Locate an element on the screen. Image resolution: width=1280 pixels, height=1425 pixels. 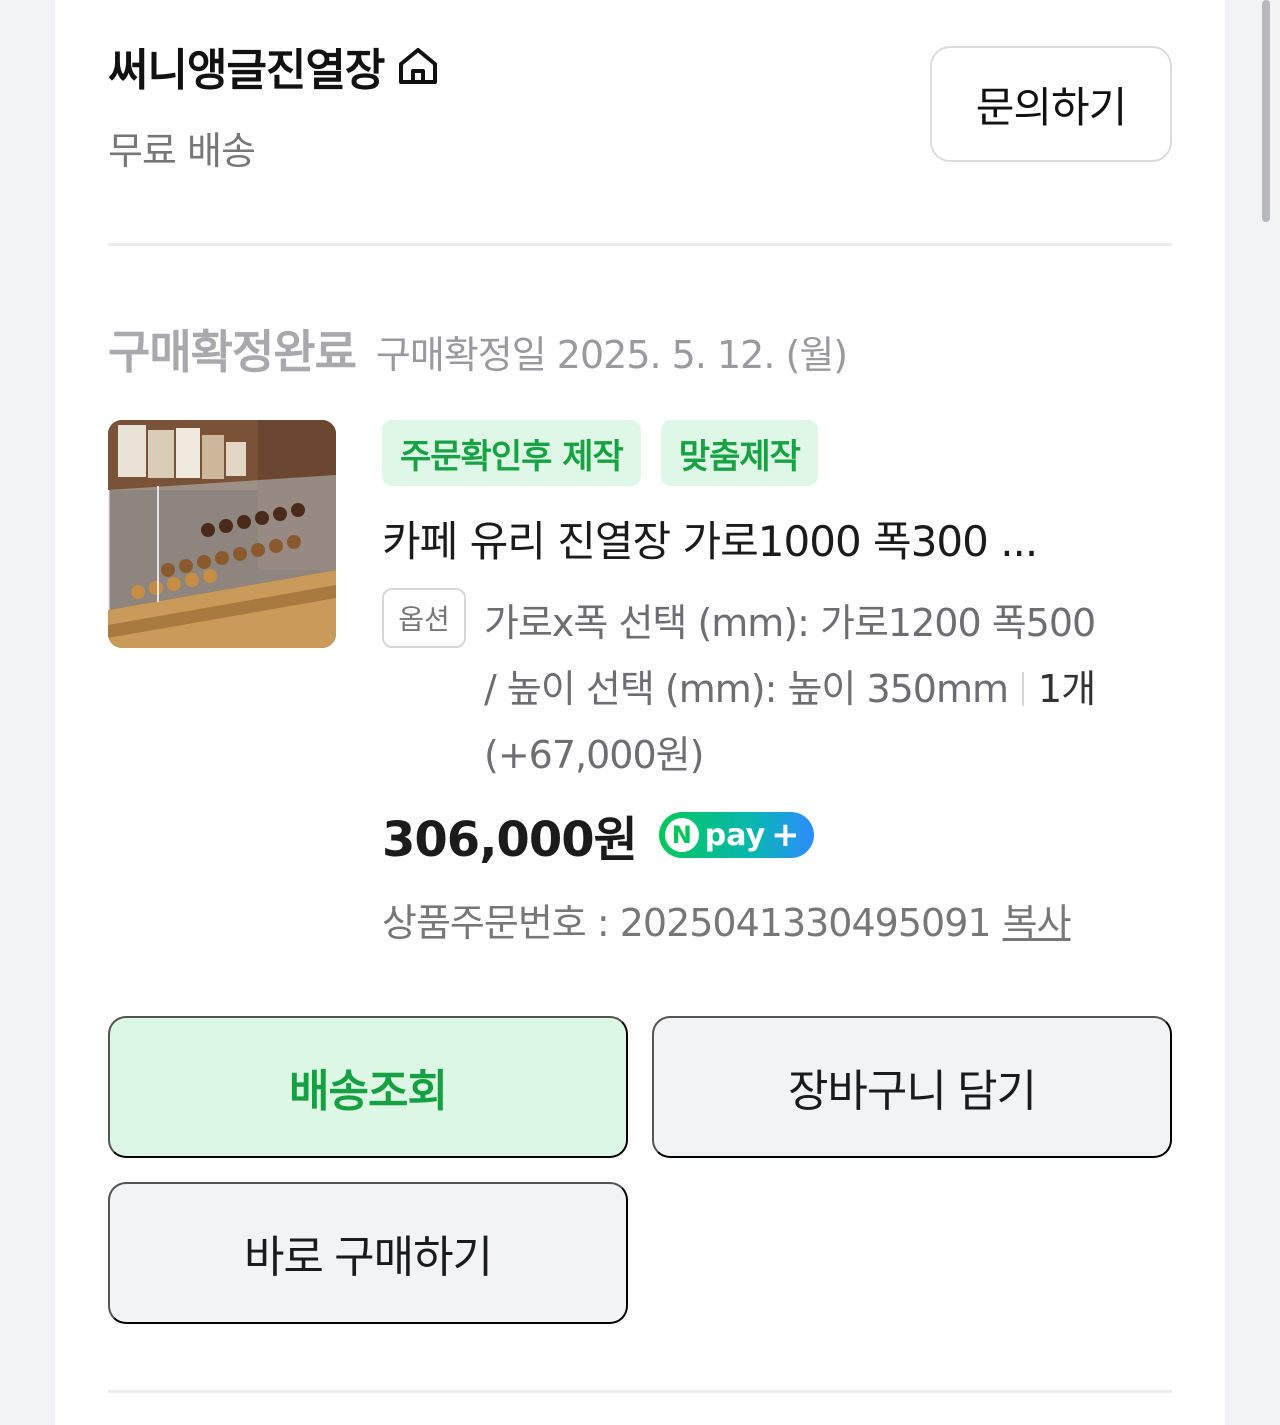
price-row: 306,000원 N pay + is located at coordinates (598, 835).